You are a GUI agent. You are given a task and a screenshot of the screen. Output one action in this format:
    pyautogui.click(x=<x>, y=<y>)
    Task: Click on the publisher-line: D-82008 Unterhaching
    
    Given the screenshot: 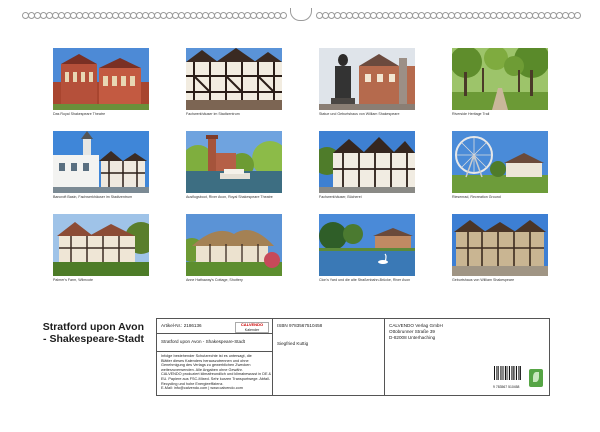 What is the action you would take?
    pyautogui.click(x=412, y=337)
    